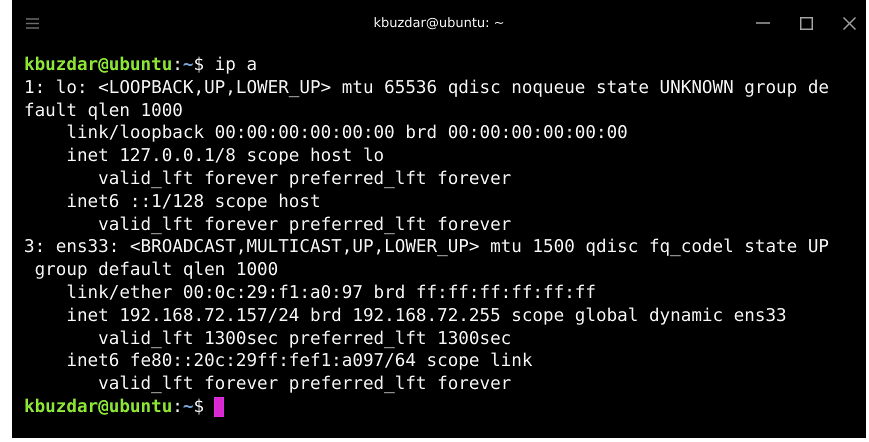 This screenshot has width=869, height=442. Describe the element at coordinates (849, 23) in the screenshot. I see `close-icon` at that location.